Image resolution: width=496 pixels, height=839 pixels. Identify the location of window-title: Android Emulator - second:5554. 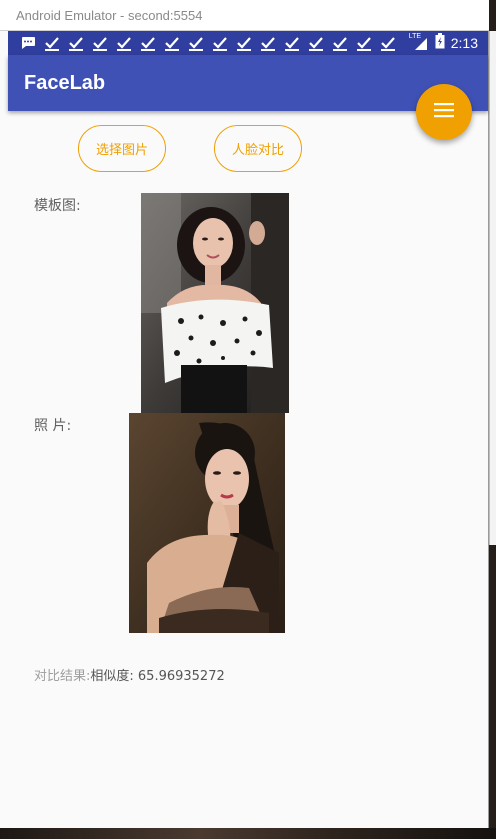
(109, 15).